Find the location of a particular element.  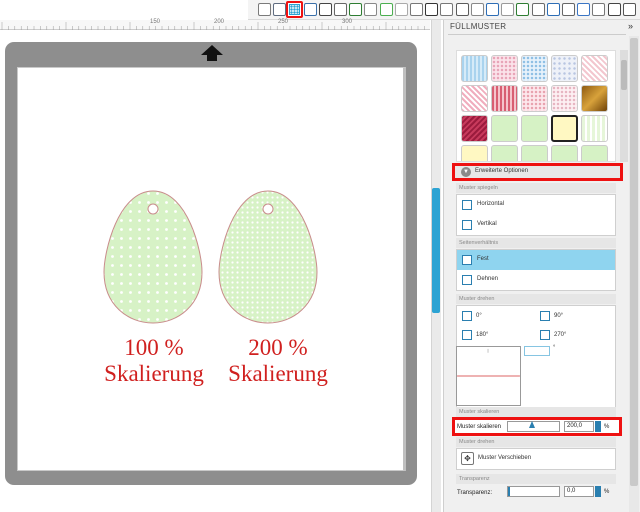

transparency-stepper is located at coordinates (598, 491).